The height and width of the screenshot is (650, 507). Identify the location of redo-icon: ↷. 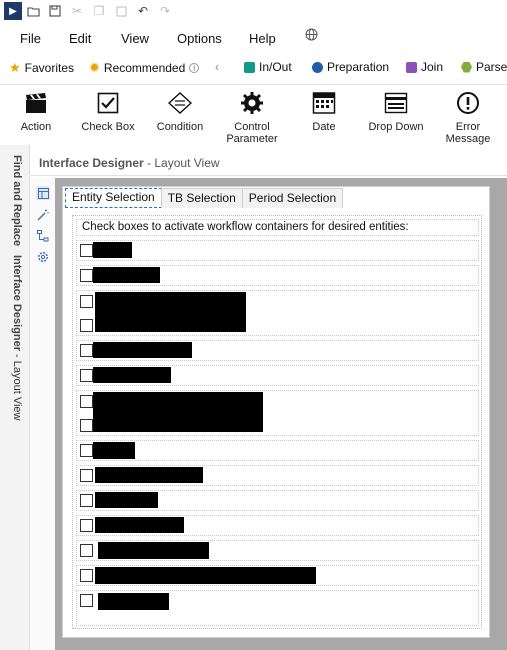
(165, 11).